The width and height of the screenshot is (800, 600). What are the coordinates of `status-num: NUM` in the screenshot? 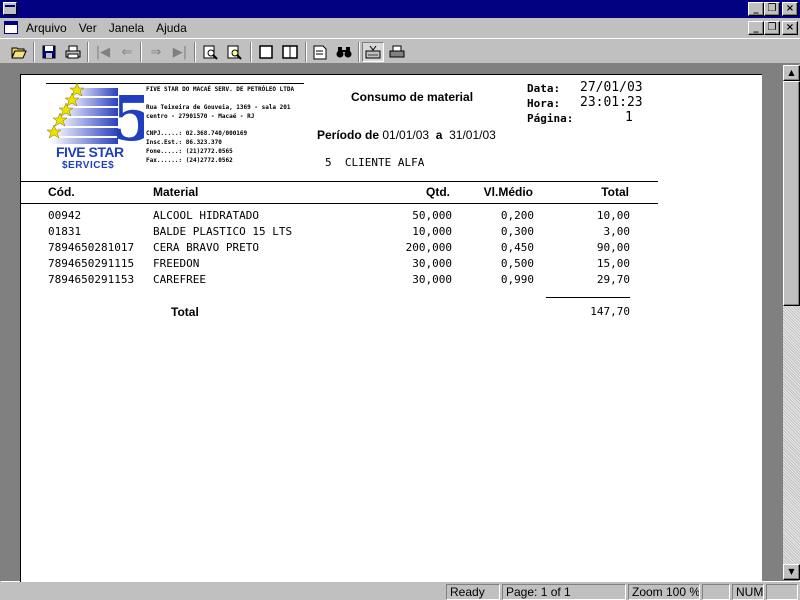 It's located at (748, 592).